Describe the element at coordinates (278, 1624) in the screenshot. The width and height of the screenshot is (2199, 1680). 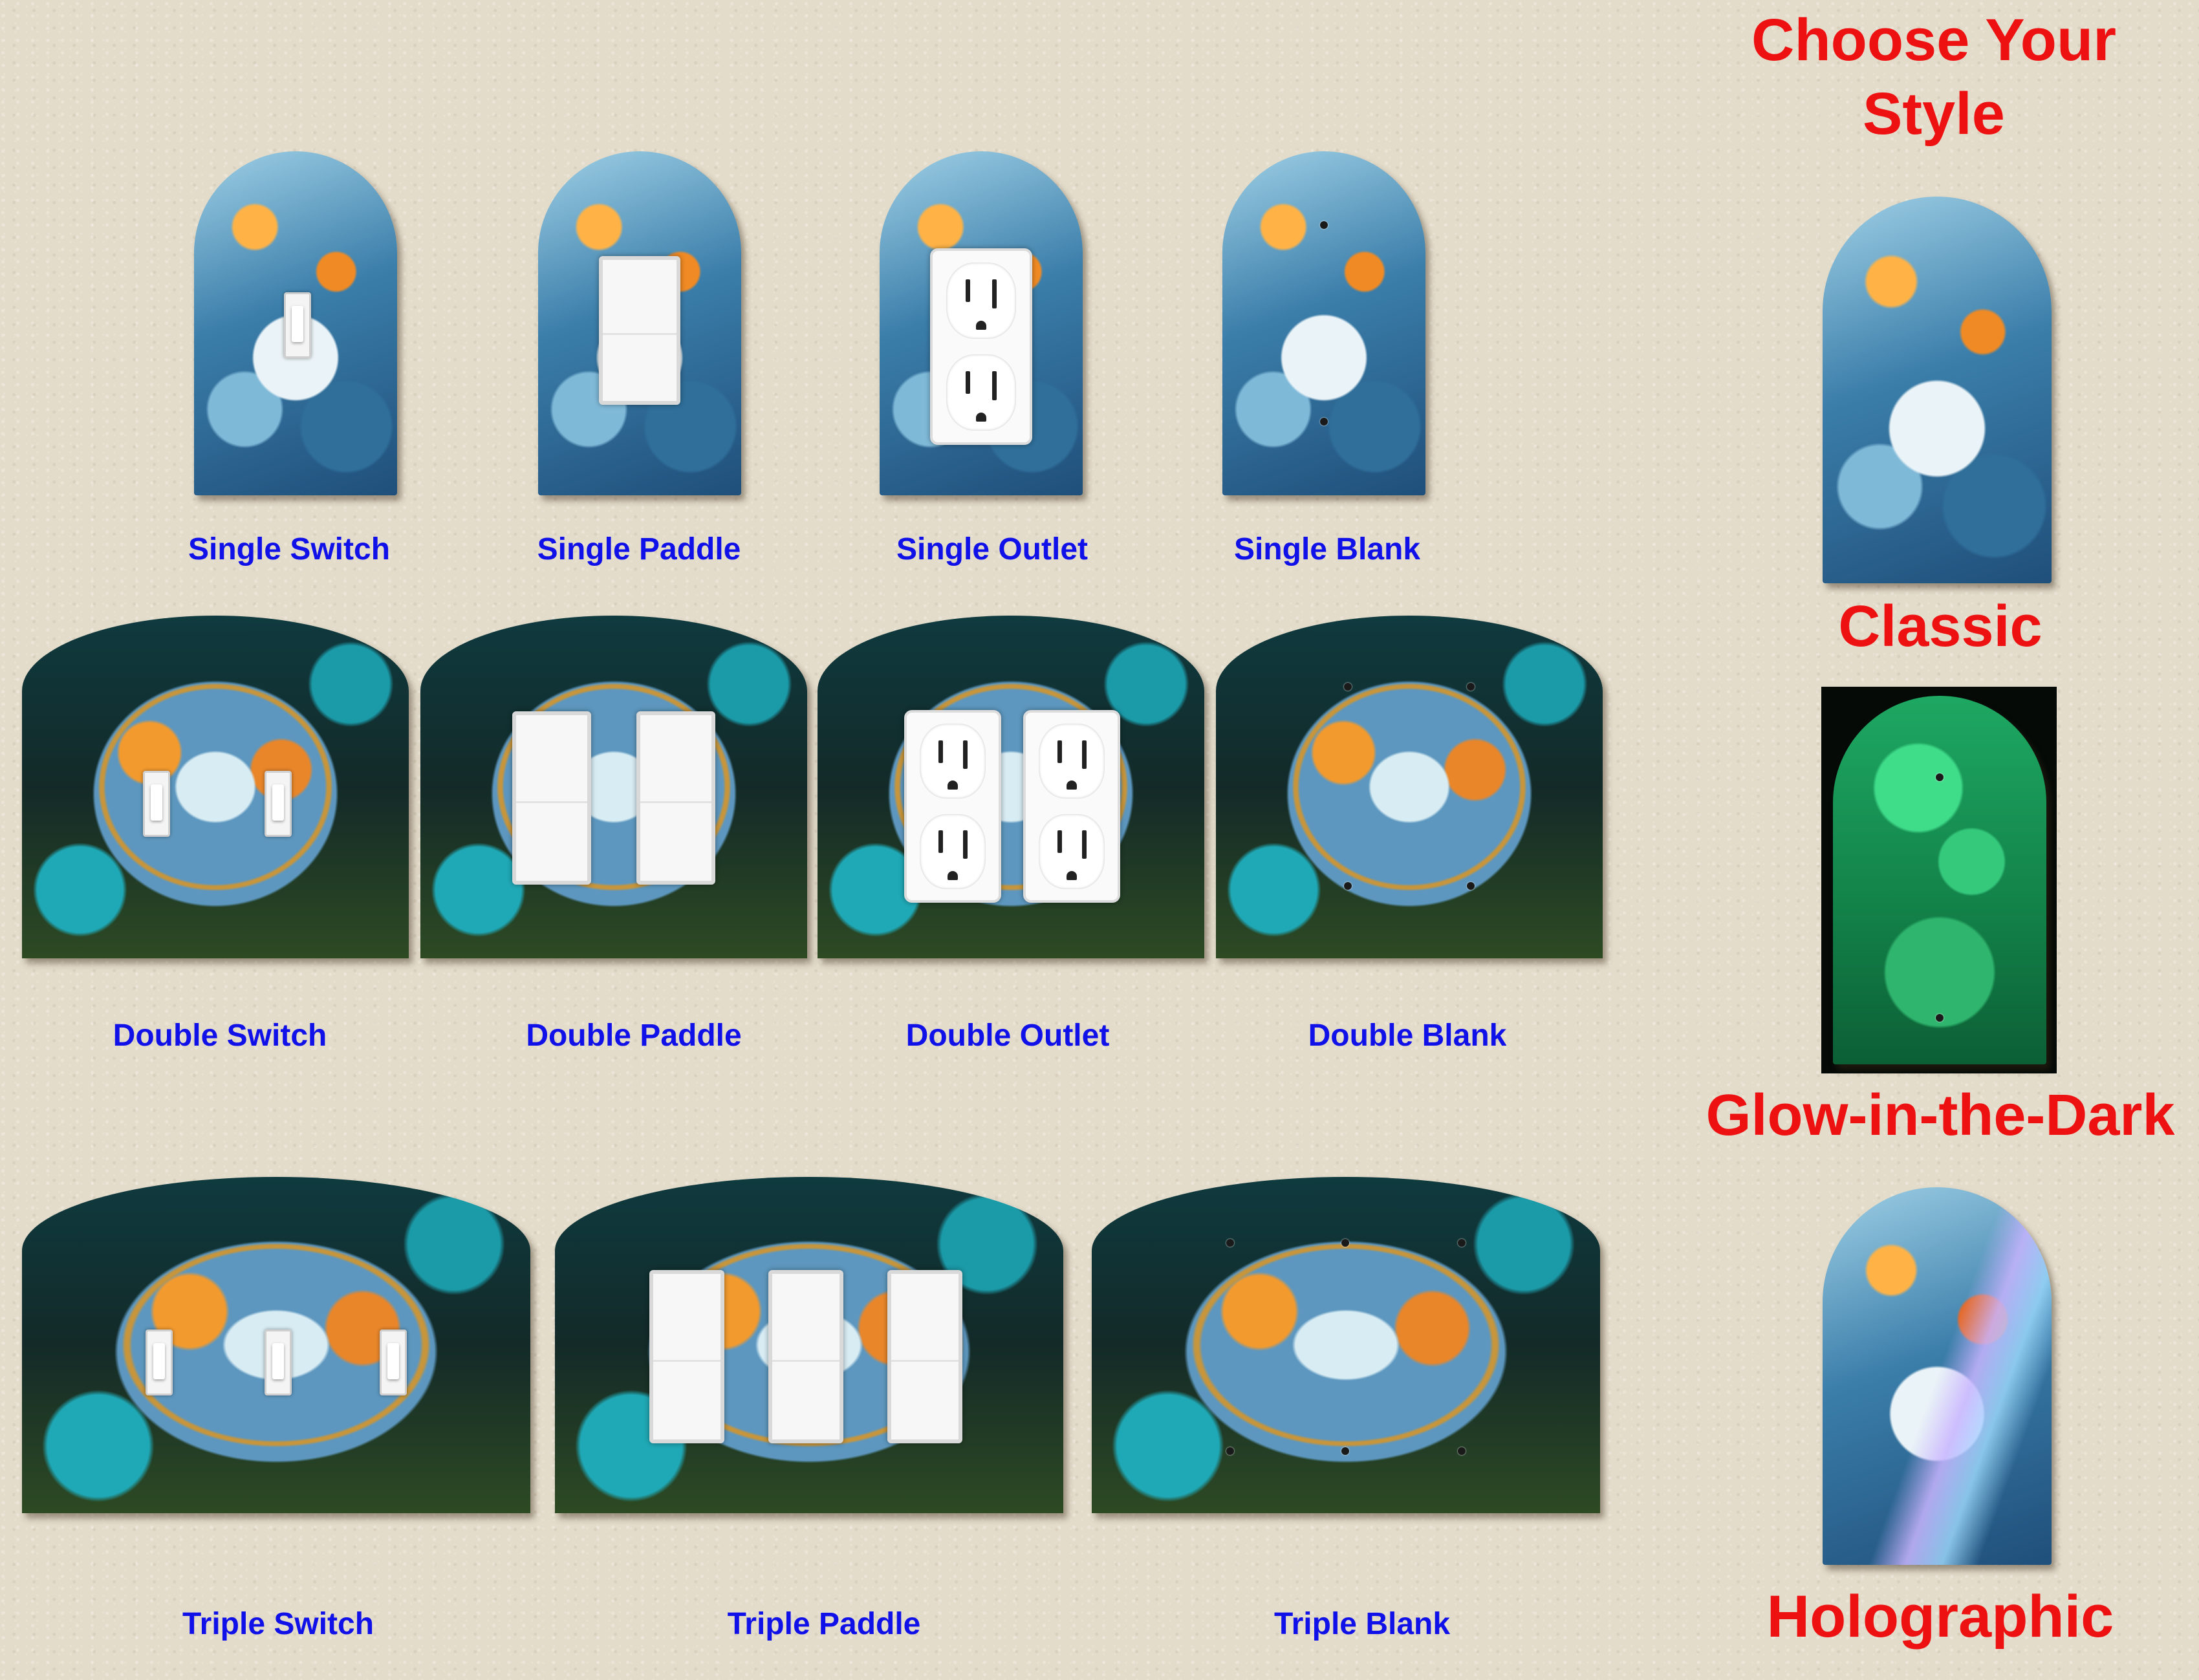
I see `label-triple-switch: Triple Switch` at that location.